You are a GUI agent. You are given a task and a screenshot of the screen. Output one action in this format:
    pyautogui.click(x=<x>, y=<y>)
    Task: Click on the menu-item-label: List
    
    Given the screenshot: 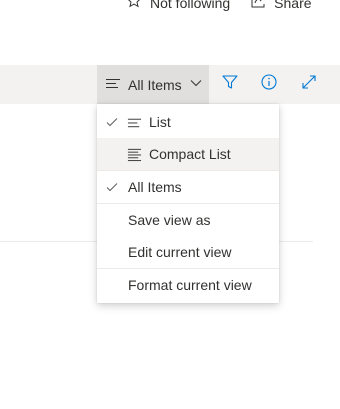 What is the action you would take?
    pyautogui.click(x=160, y=122)
    